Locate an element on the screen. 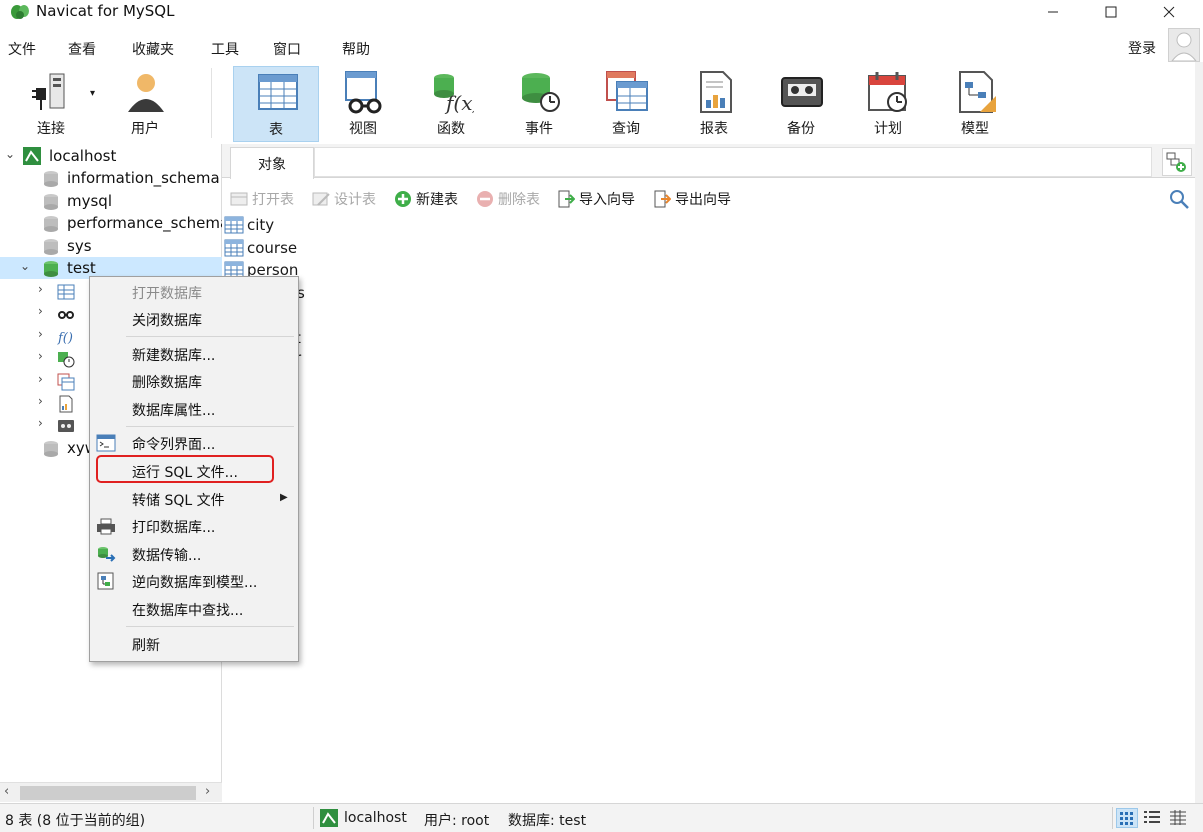 The width and height of the screenshot is (1203, 832). list-item: course is located at coordinates (260, 248).